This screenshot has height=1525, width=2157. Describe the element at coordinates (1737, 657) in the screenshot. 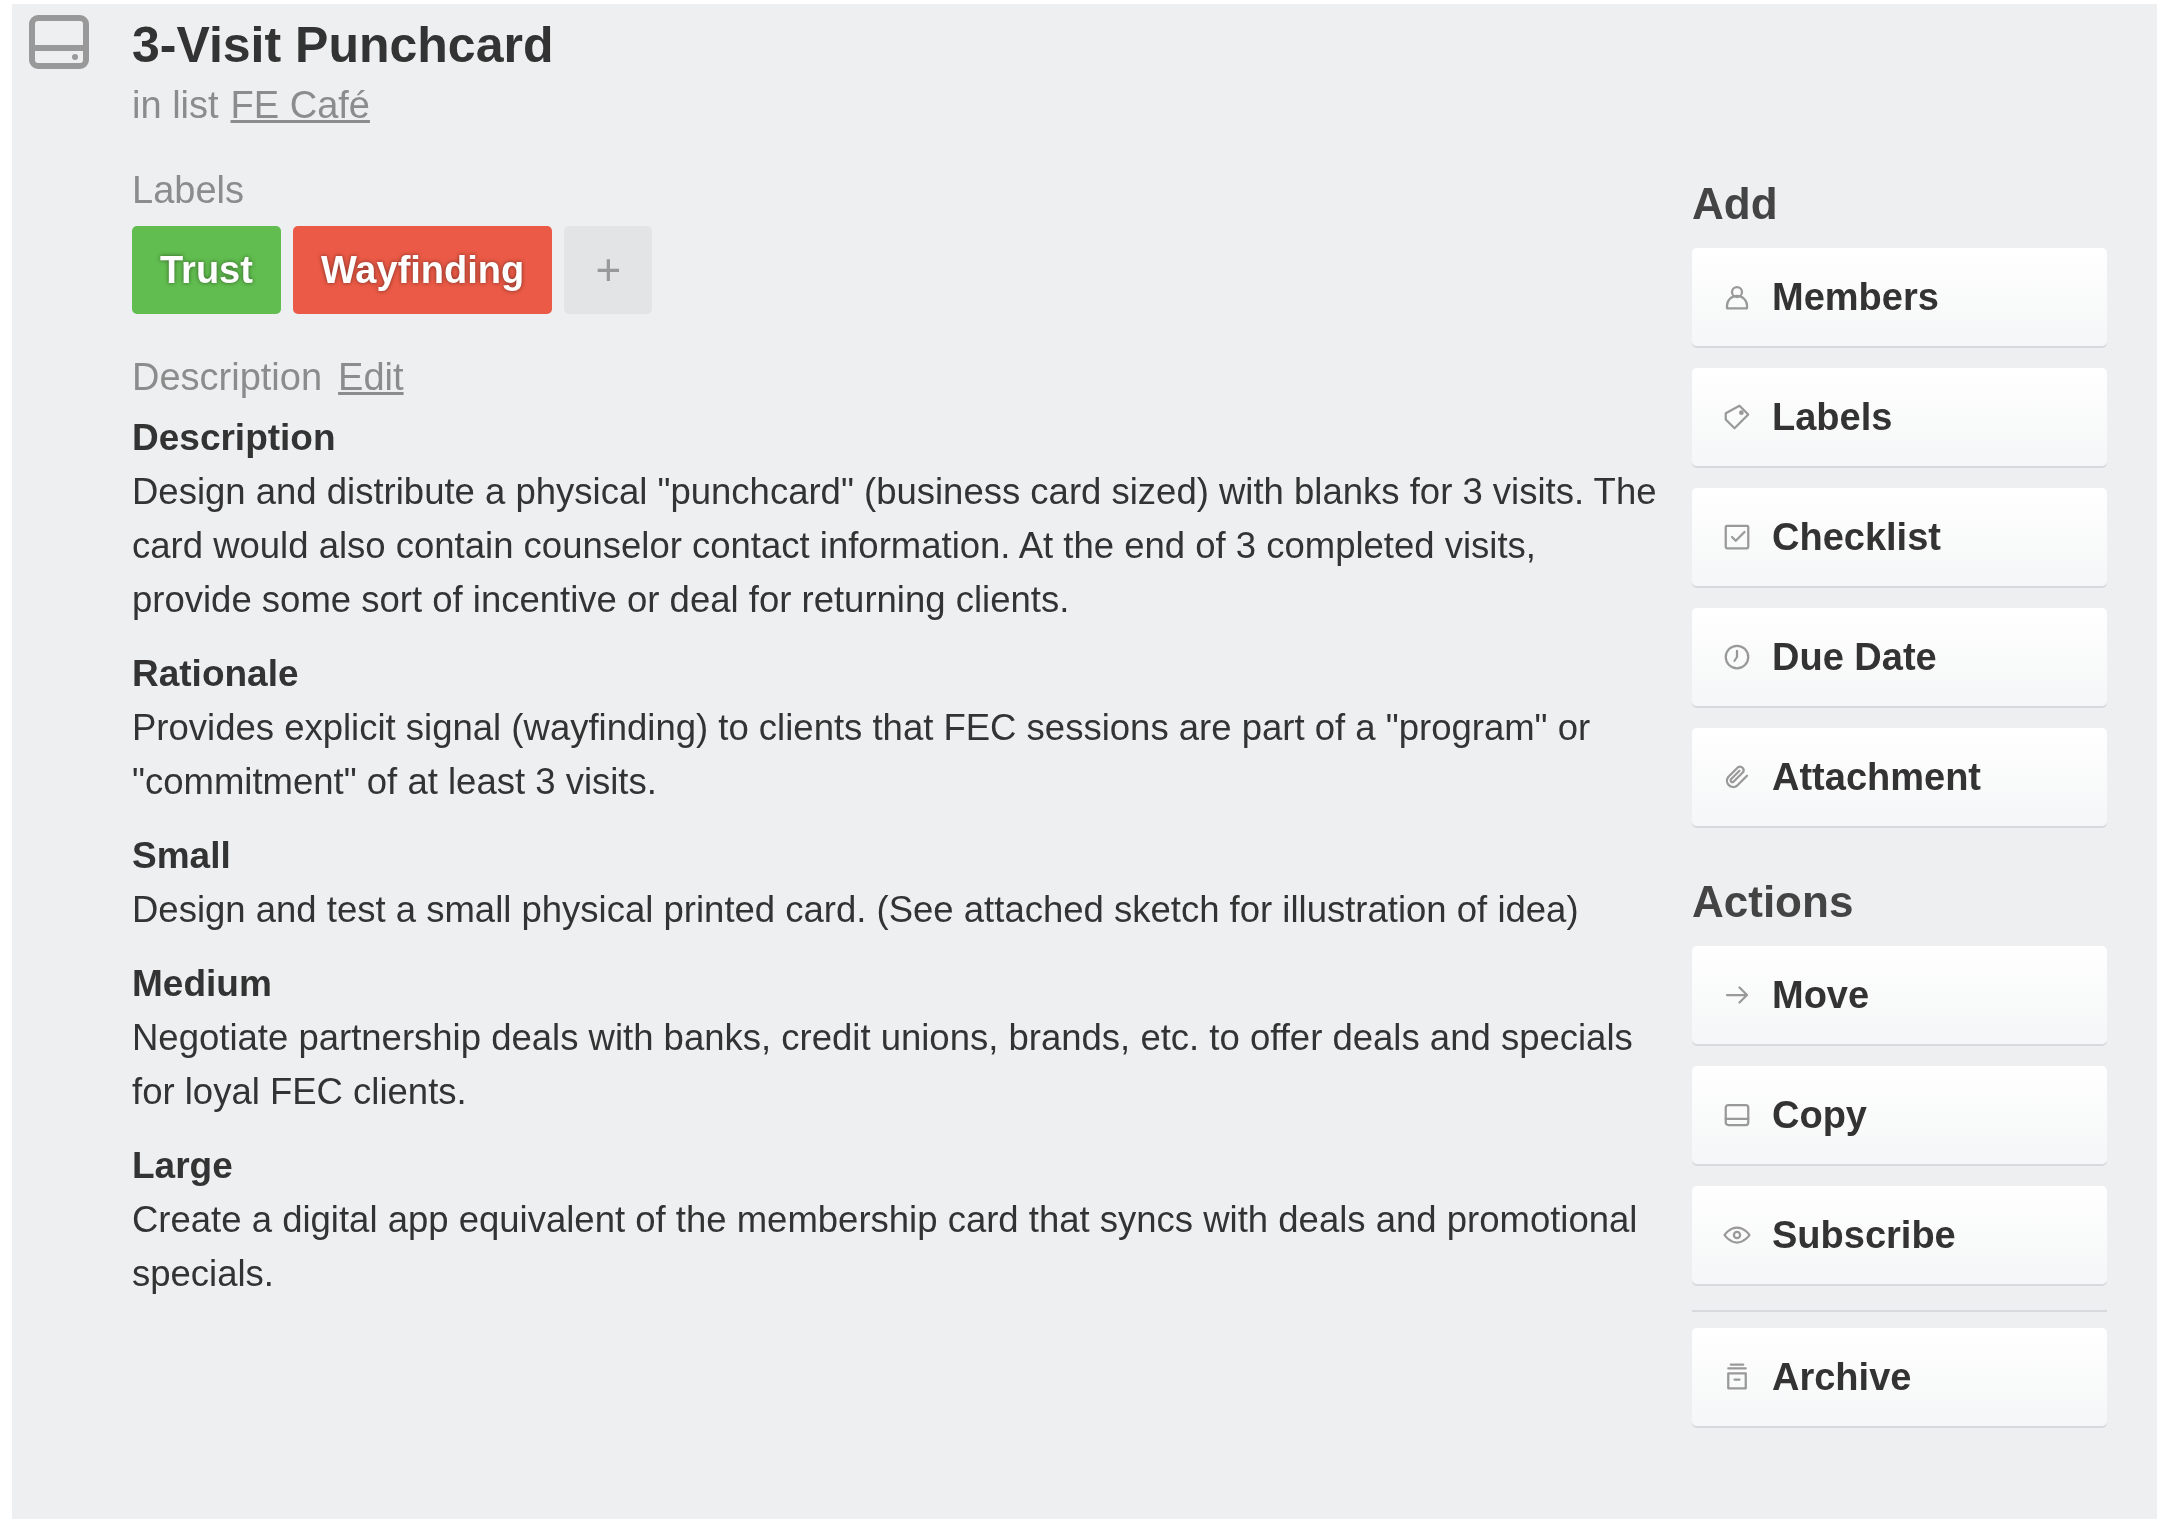

I see `clock-icon` at that location.